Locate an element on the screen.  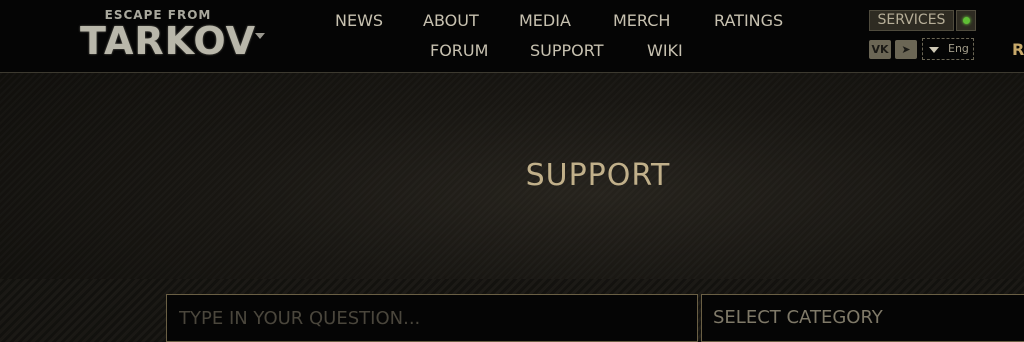
language-selector: Eng is located at coordinates (948, 49).